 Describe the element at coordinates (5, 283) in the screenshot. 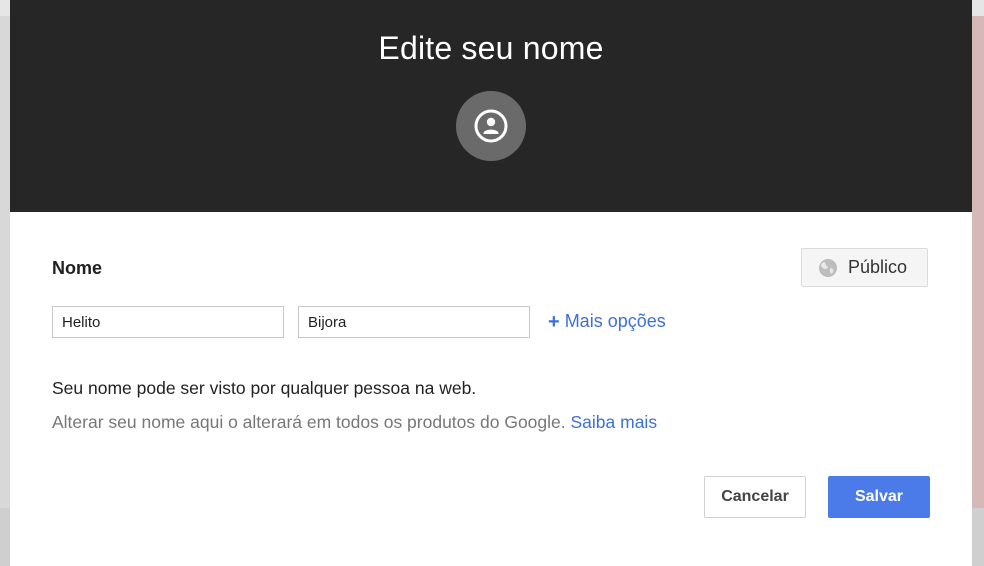

I see `background-page-left` at that location.